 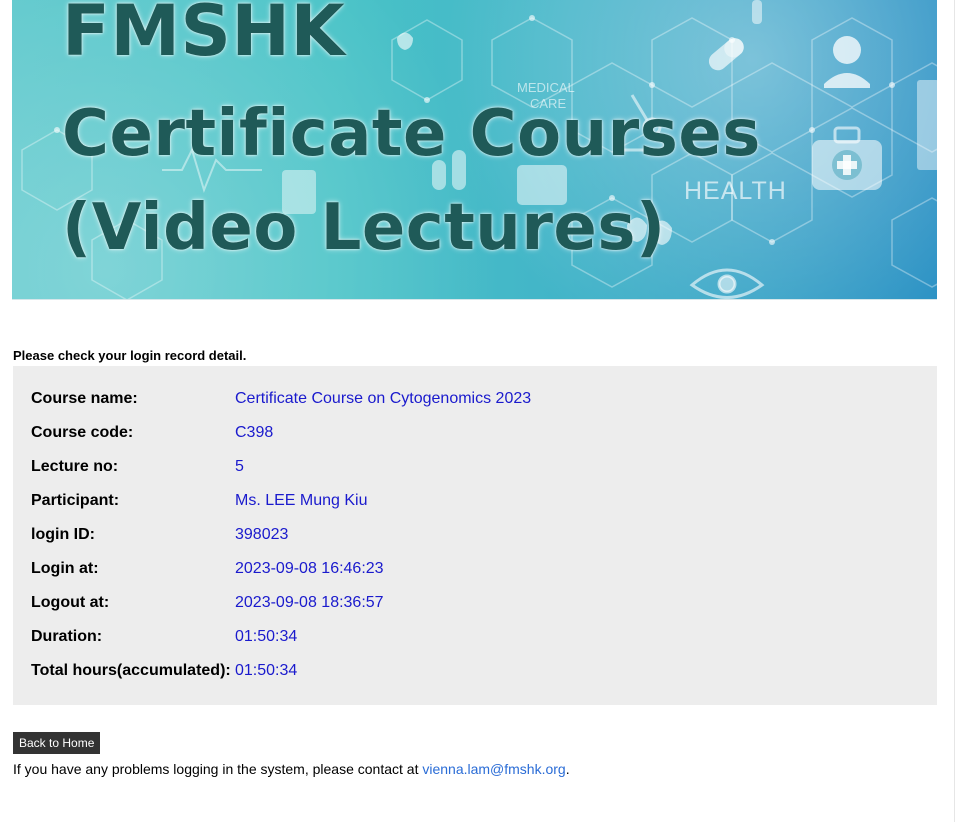 I want to click on record-label: Course code:, so click(x=82, y=432).